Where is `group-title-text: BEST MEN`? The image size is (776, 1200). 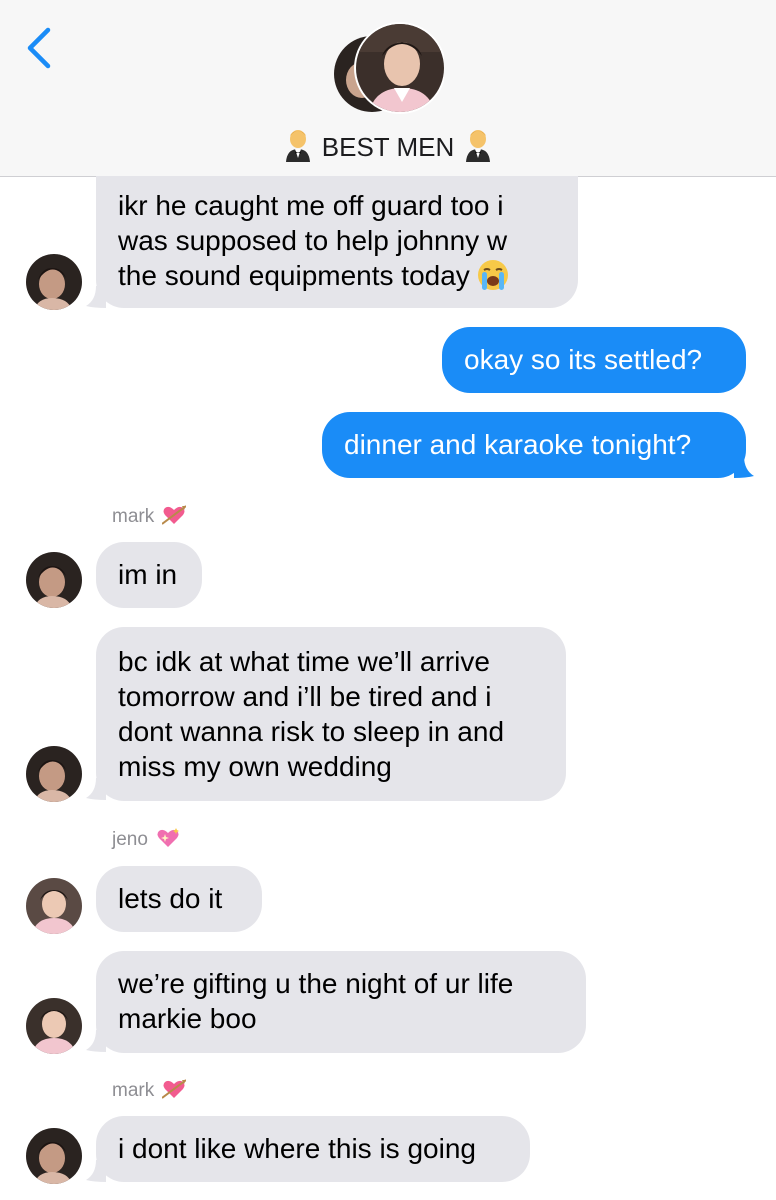 group-title-text: BEST MEN is located at coordinates (388, 147).